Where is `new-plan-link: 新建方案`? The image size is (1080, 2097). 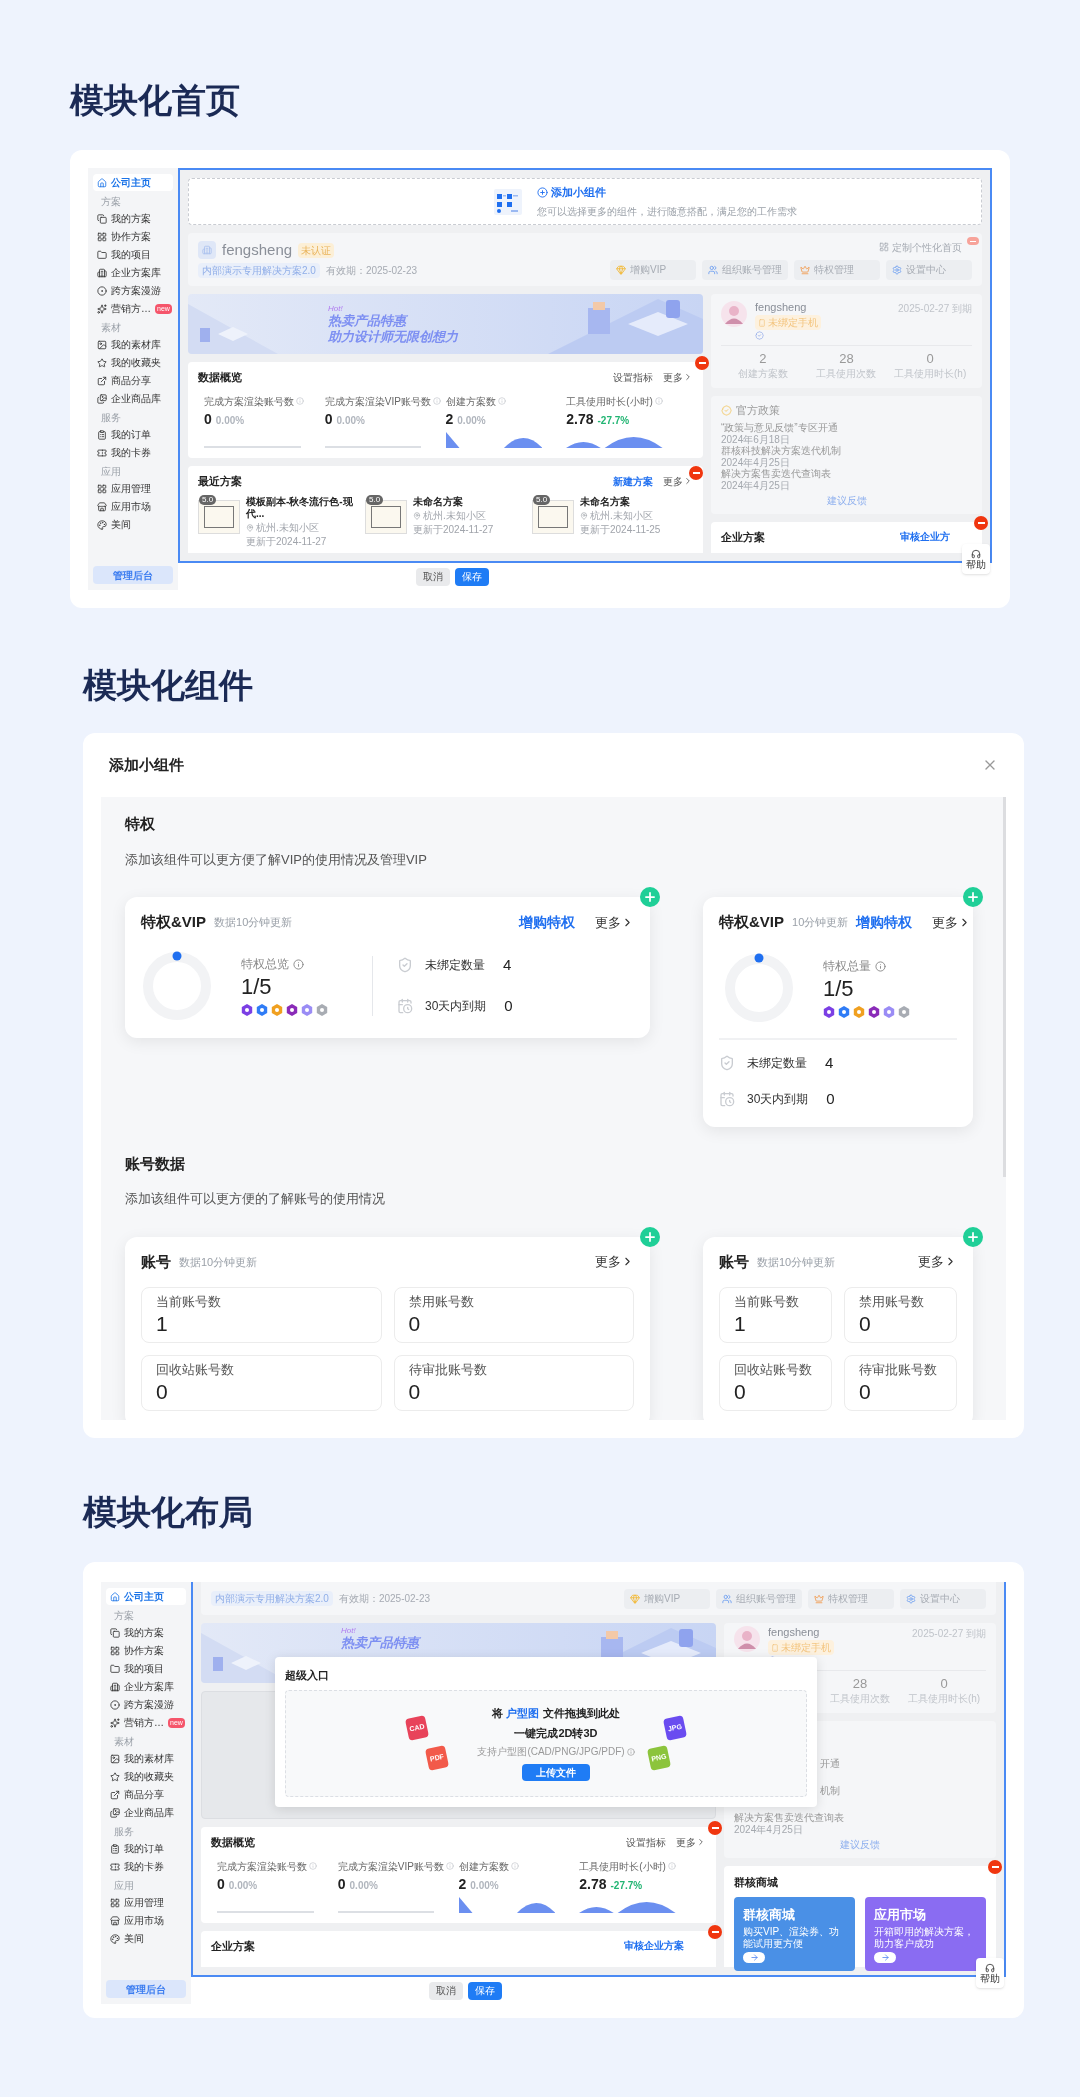 new-plan-link: 新建方案 is located at coordinates (633, 481).